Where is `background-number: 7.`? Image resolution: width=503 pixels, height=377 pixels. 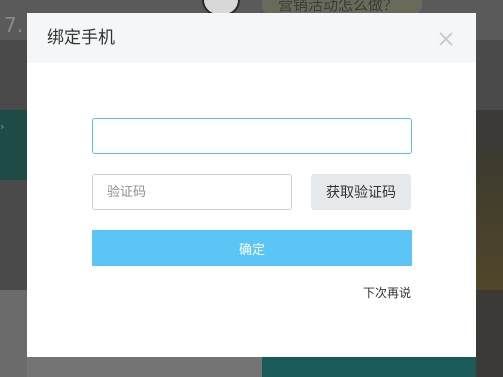 background-number: 7. is located at coordinates (14, 25).